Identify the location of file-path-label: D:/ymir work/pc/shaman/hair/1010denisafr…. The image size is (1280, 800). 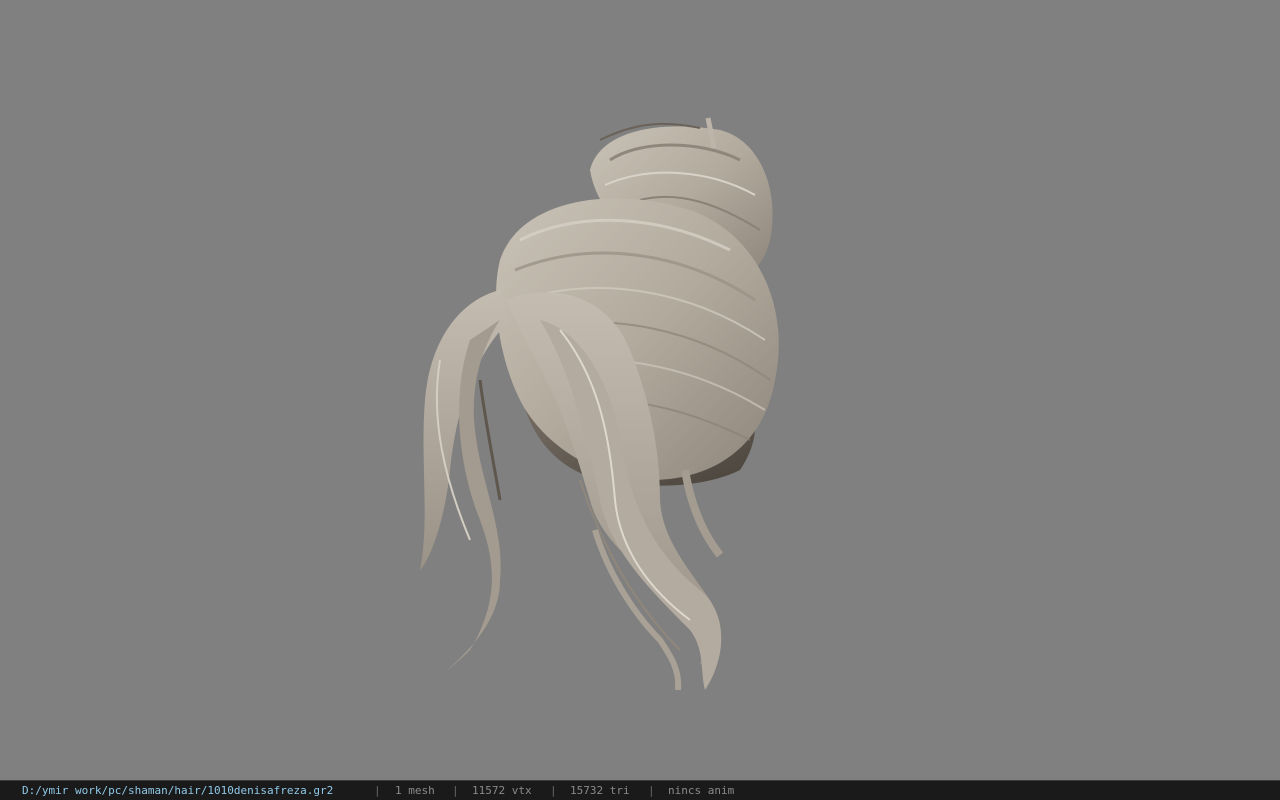
(178, 790).